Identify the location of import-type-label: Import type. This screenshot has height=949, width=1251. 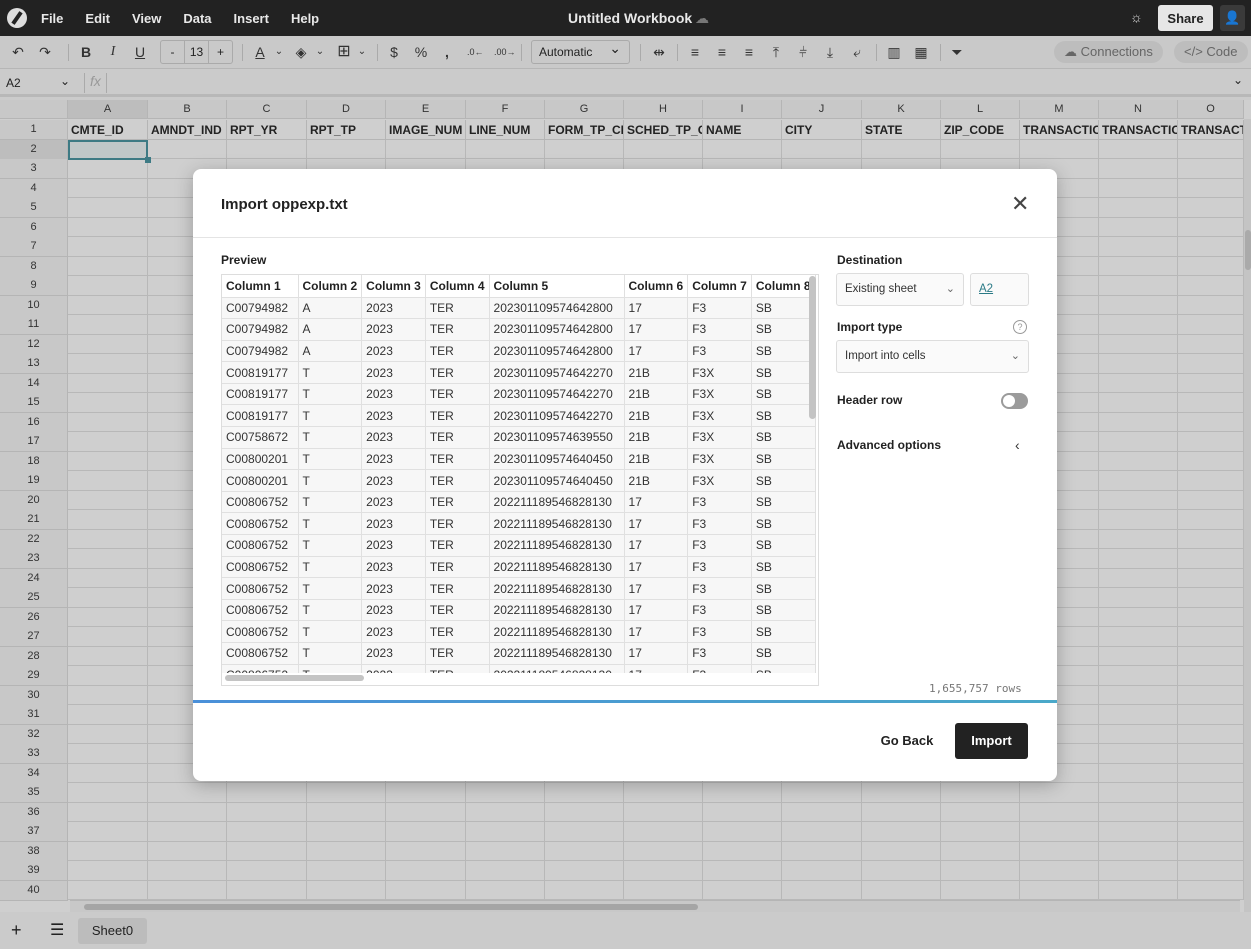
(870, 327).